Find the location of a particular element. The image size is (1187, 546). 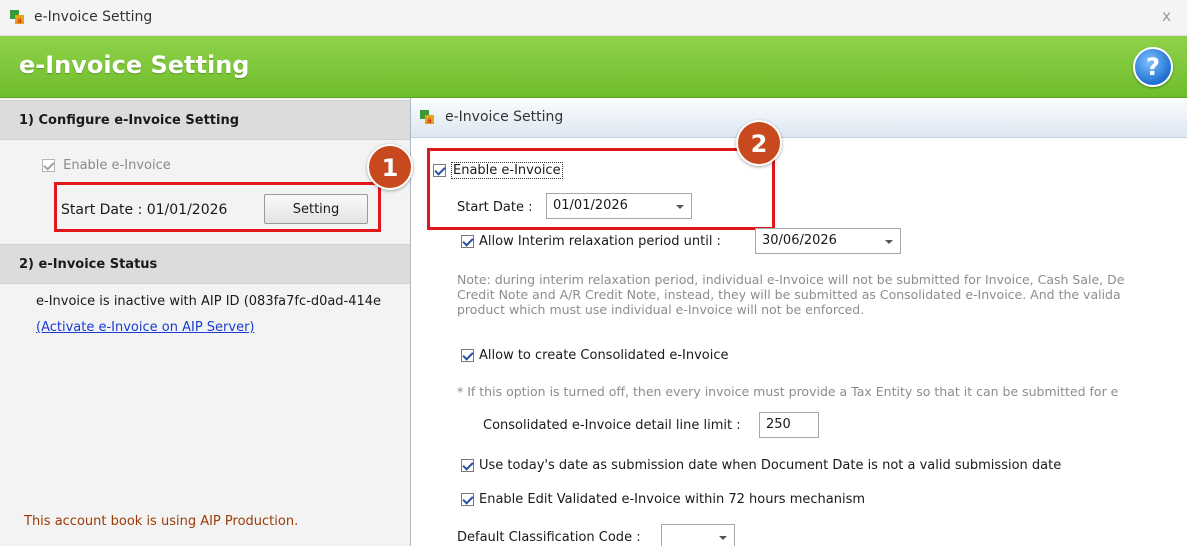

consolidated-einvoice-checkbox: Allow to create Consolidated e-Invoice is located at coordinates (595, 355).